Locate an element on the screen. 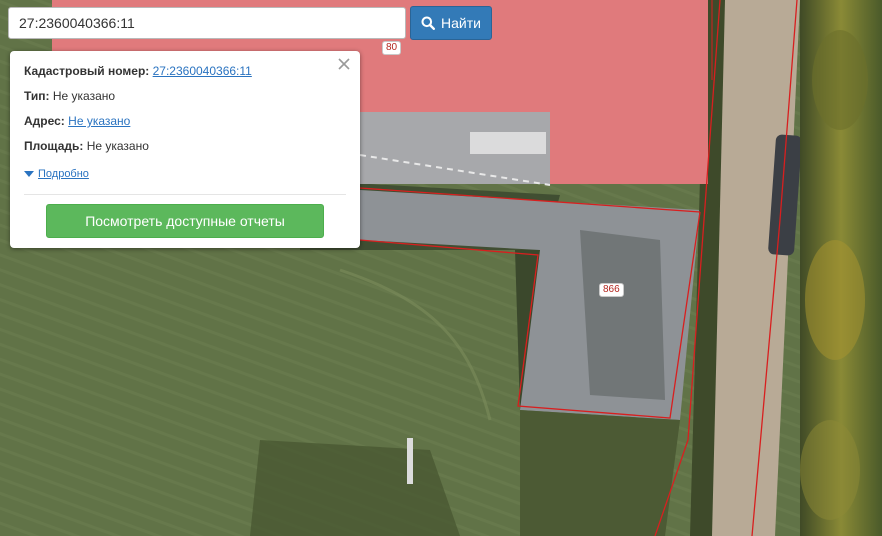 This screenshot has height=536, width=882. parcel-label: 80 is located at coordinates (392, 48).